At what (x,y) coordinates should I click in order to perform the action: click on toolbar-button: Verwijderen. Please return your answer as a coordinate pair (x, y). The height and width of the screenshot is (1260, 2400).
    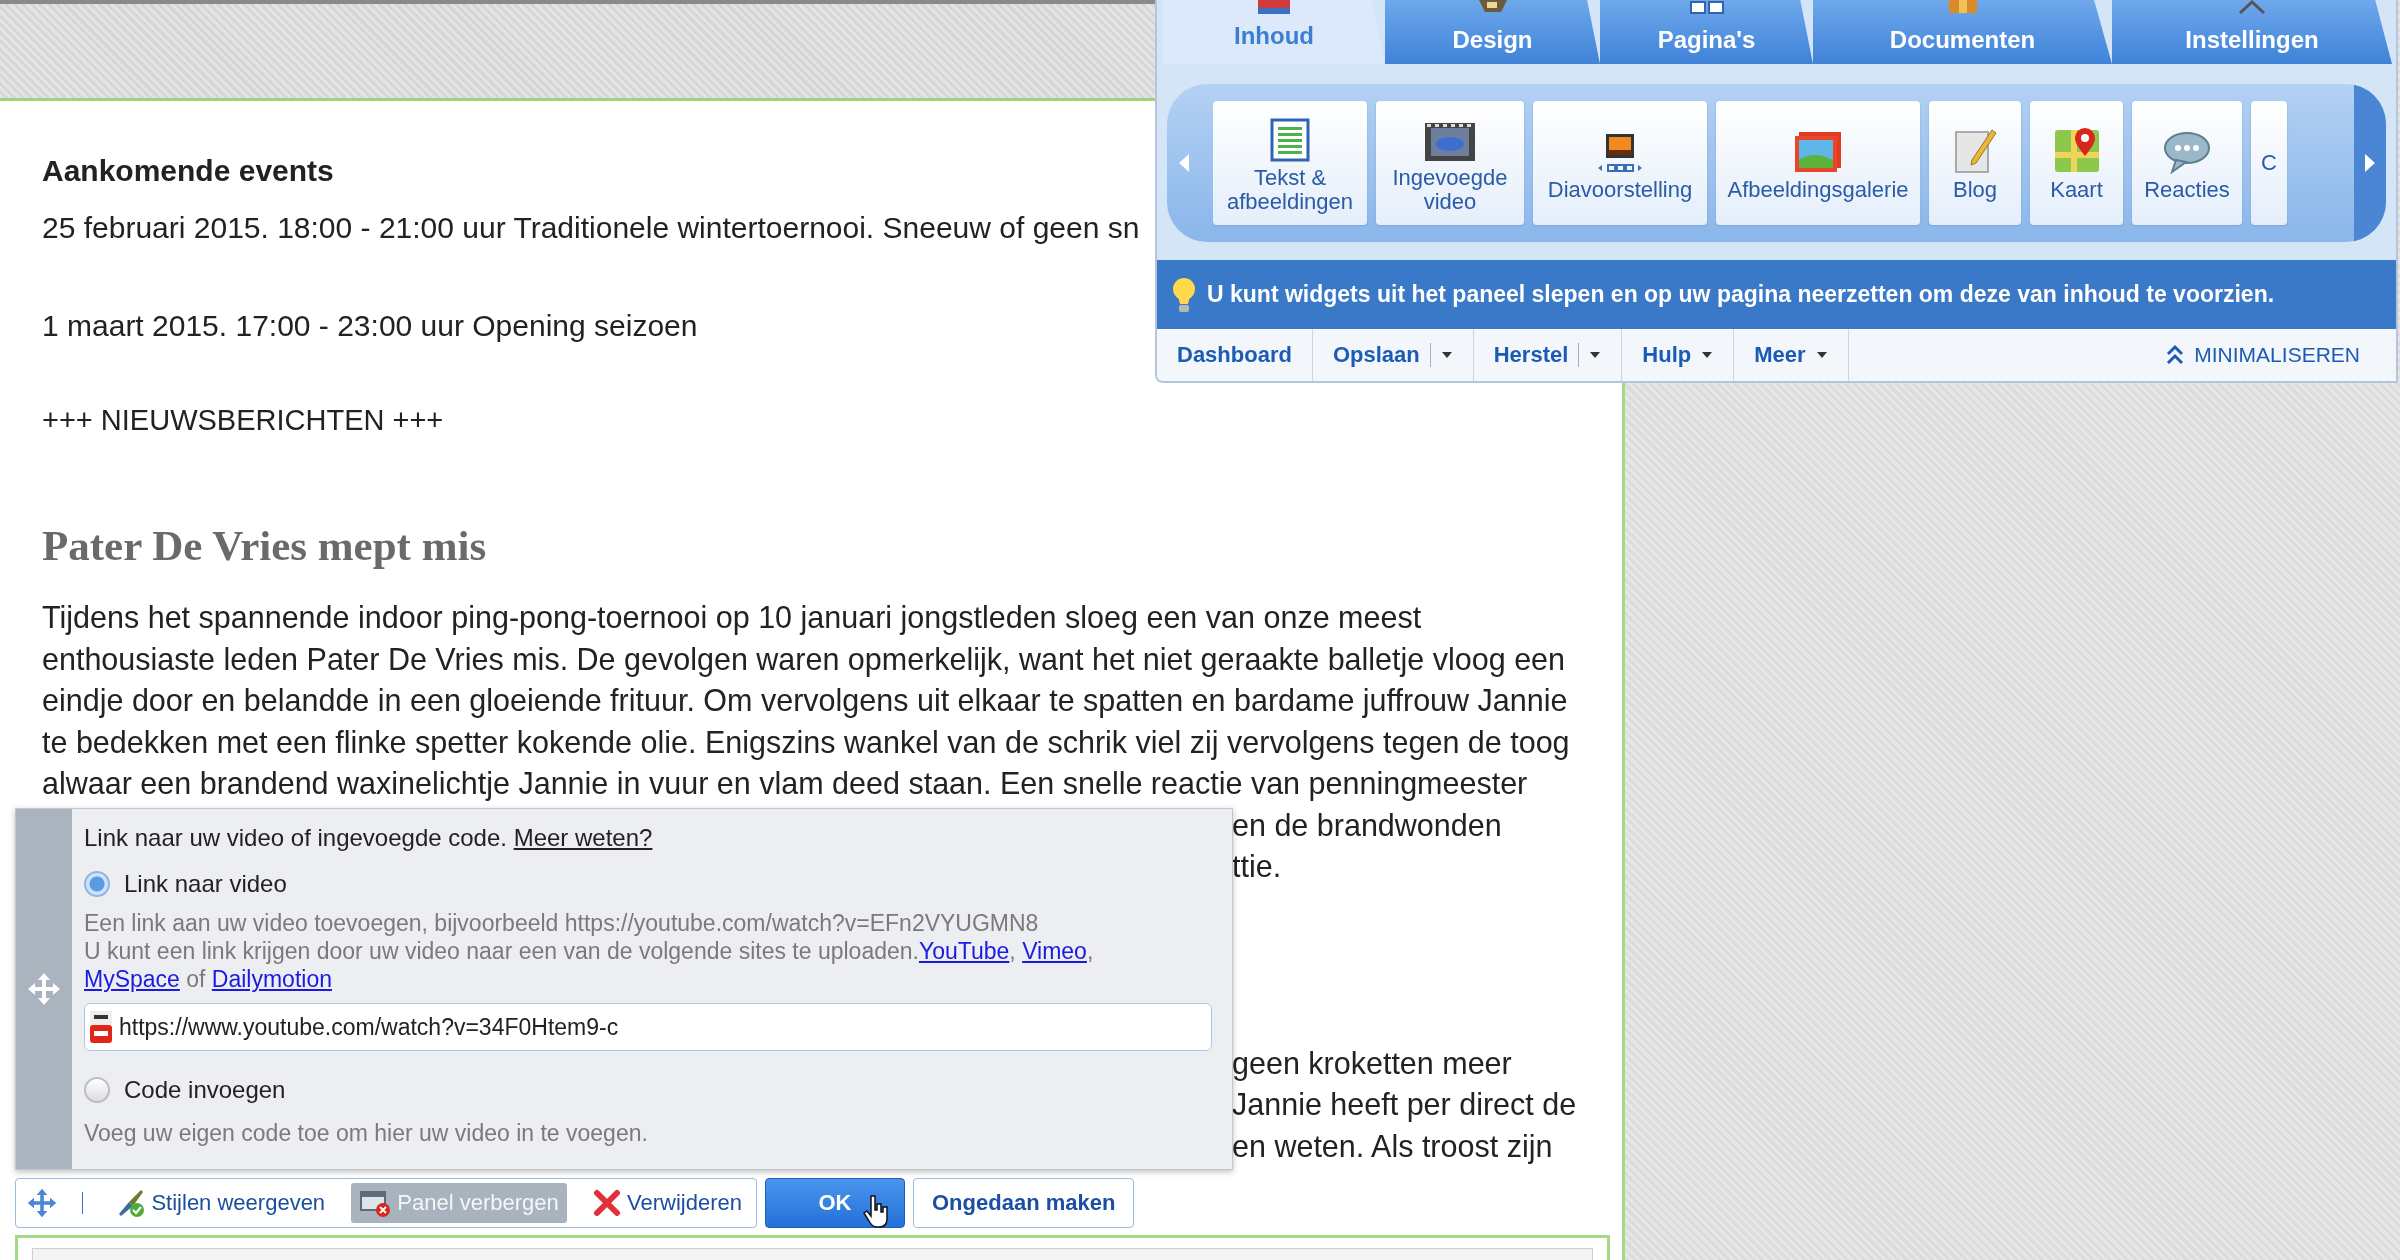
    Looking at the image, I should click on (667, 1203).